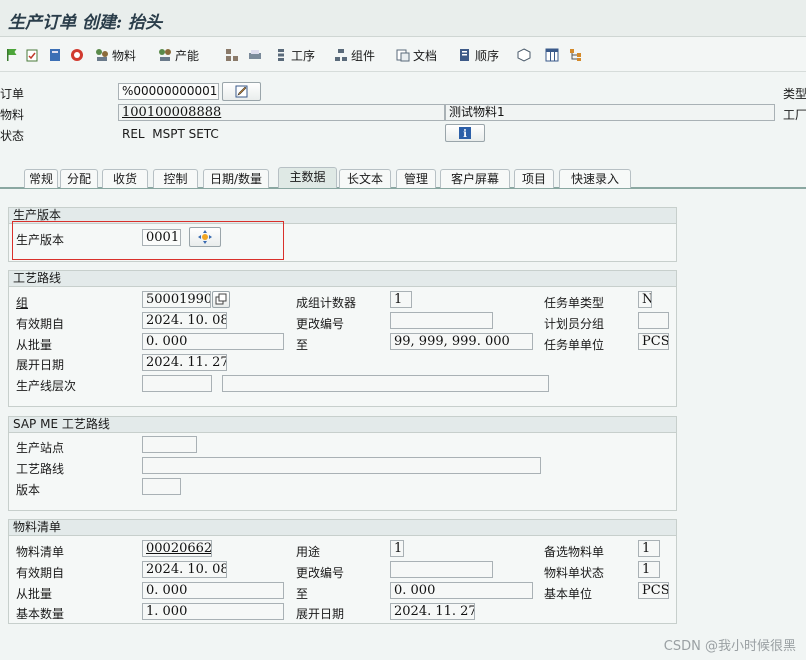 The height and width of the screenshot is (660, 806). What do you see at coordinates (236, 178) in the screenshot?
I see `tab-dates-quantities: 日期/数量` at bounding box center [236, 178].